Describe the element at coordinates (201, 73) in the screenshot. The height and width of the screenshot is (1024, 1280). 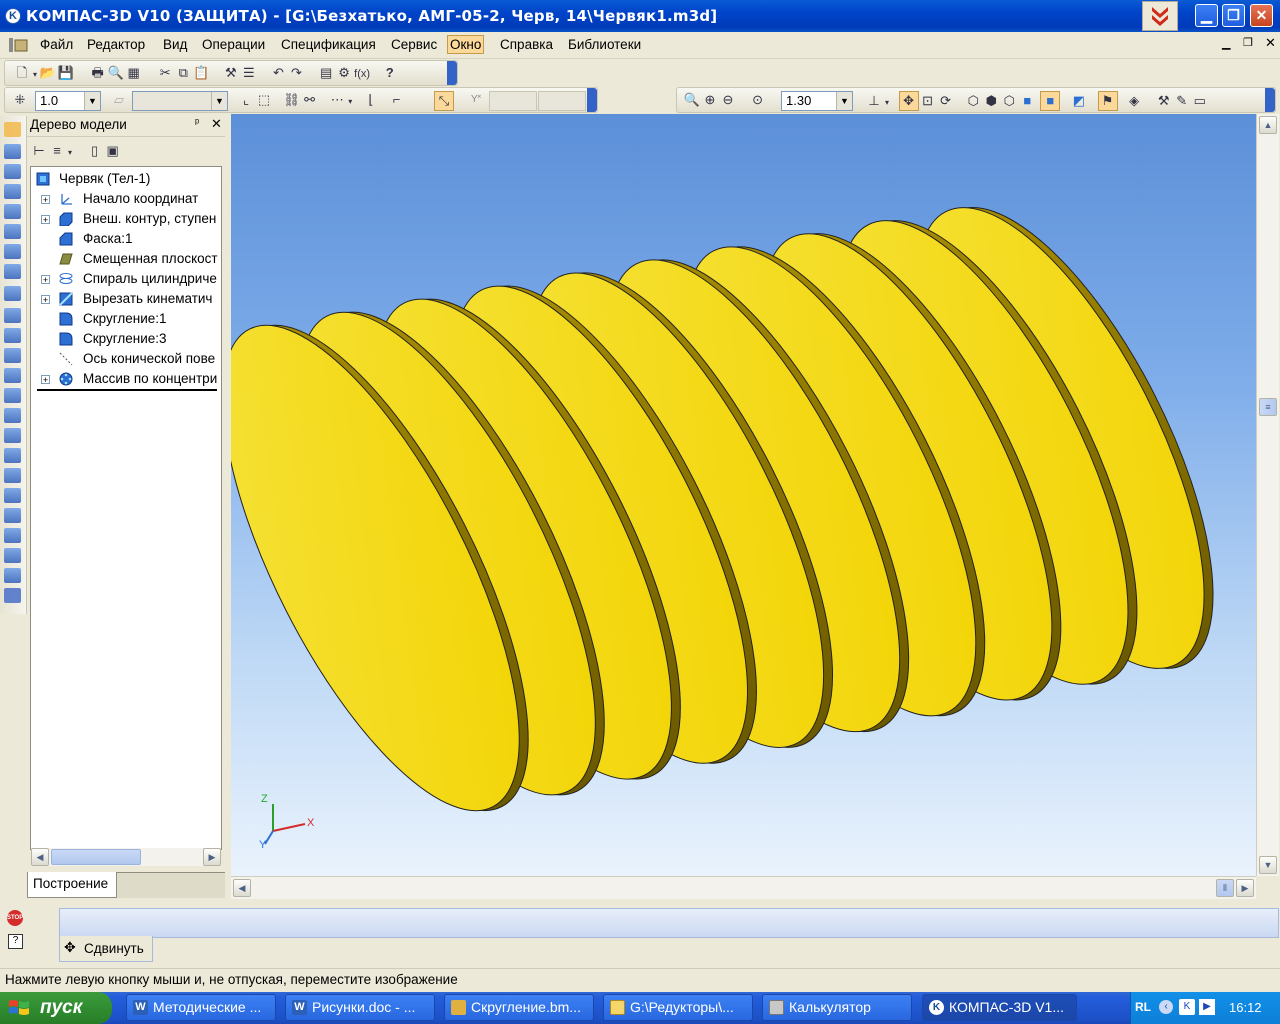
I see `paste-icon: 📋` at that location.